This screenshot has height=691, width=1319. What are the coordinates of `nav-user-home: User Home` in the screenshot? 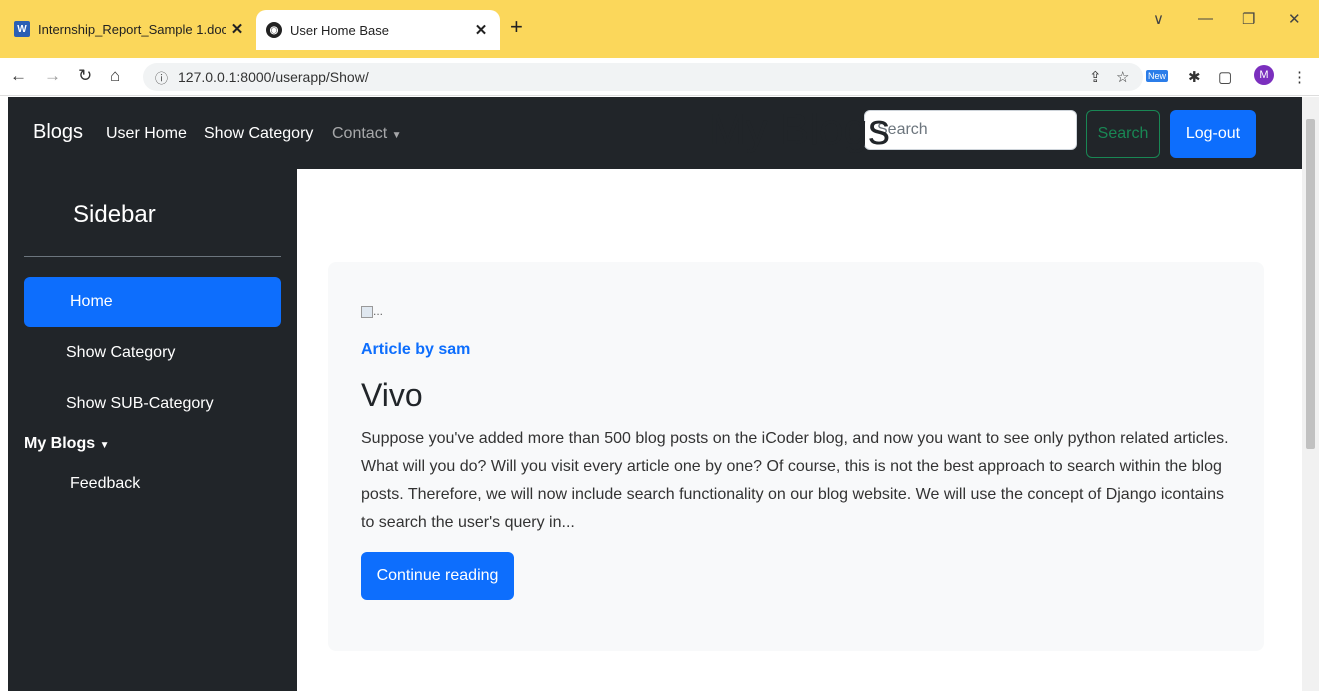 It's located at (146, 134).